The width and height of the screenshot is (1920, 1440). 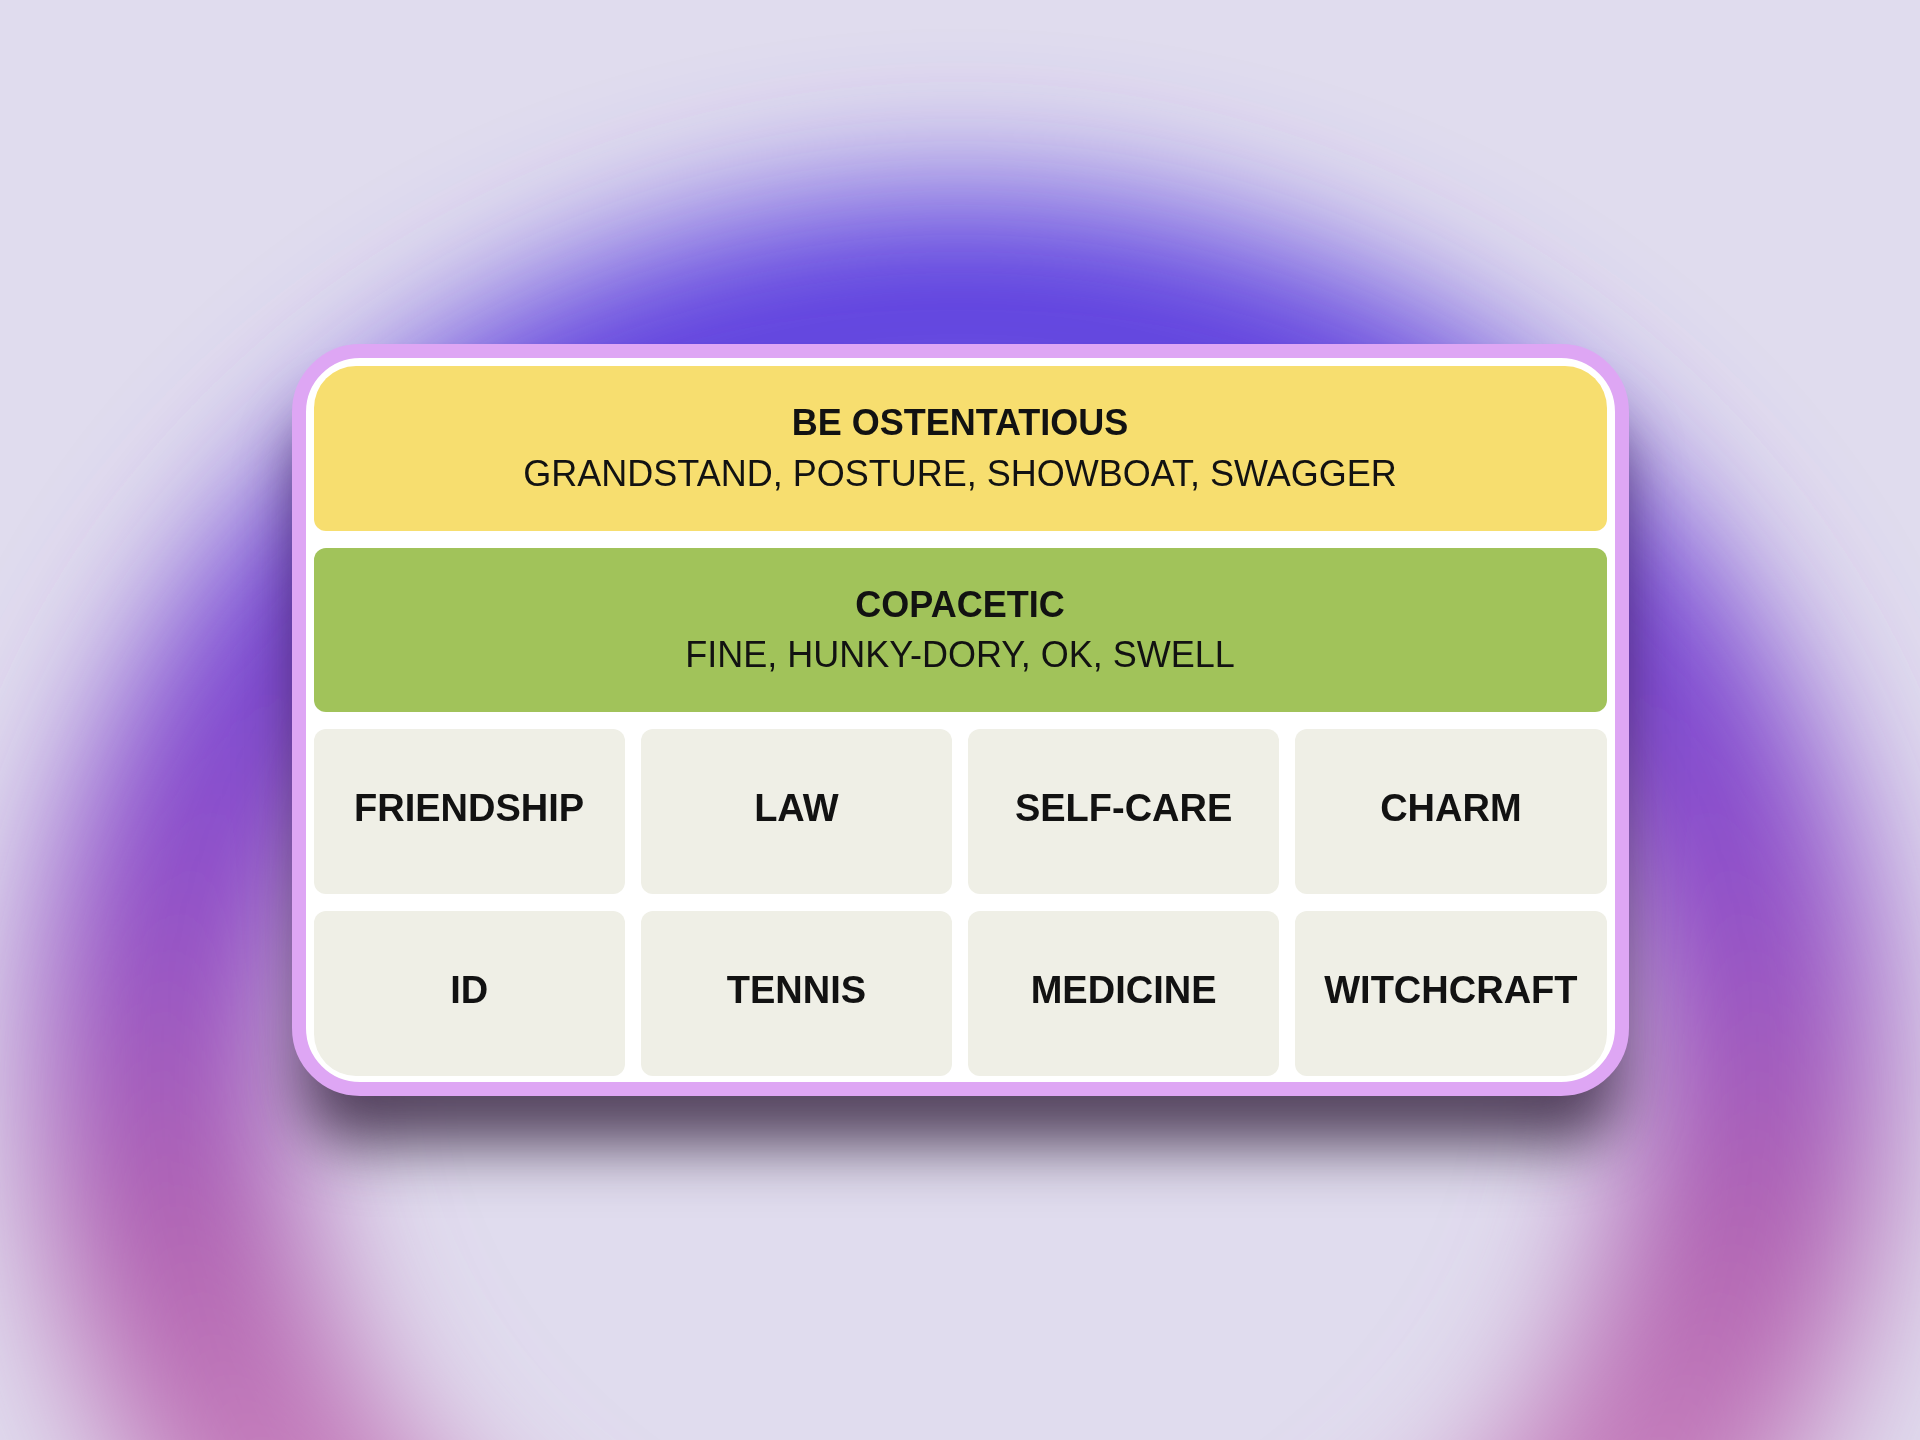 I want to click on group-title: COPACETIC, so click(x=960, y=604).